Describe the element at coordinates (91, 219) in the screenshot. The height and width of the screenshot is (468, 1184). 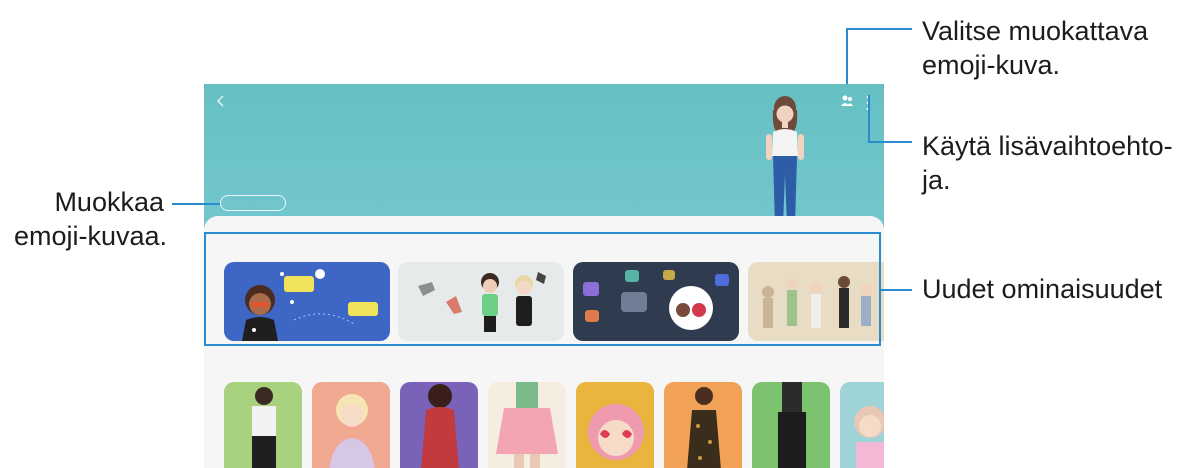
I see `callout-edit-emoji: Muokkaa emoji-kuvaa.` at that location.